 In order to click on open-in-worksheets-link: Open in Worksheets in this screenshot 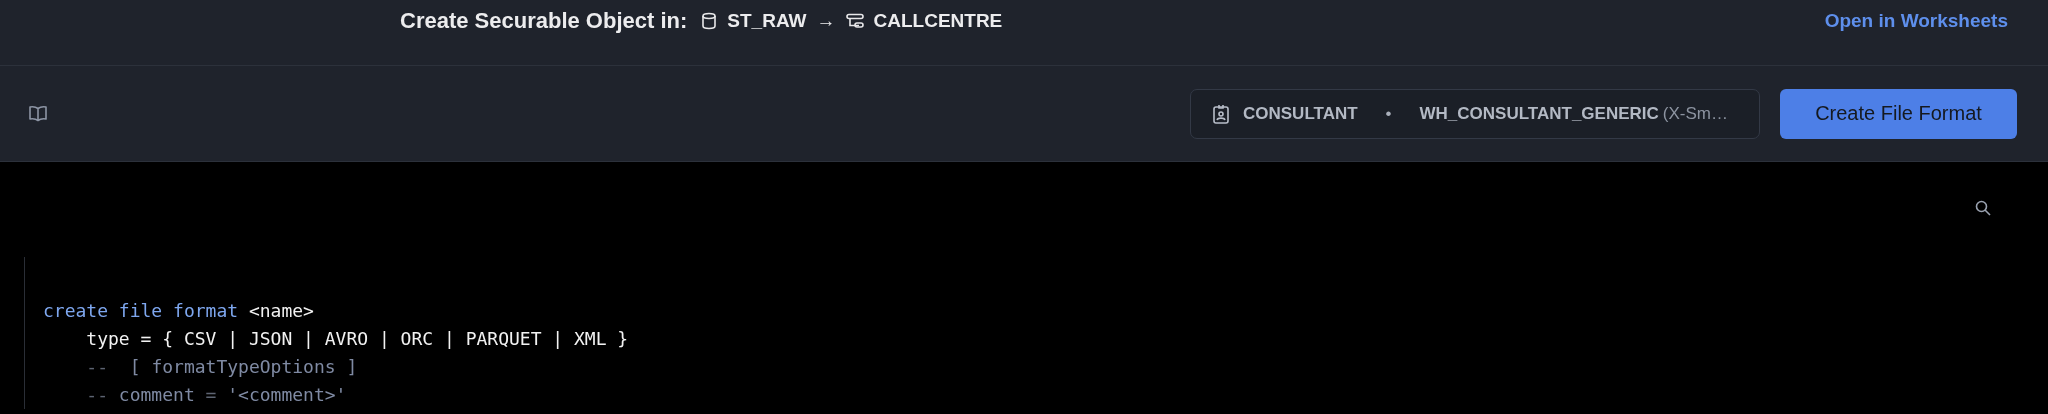, I will do `click(1916, 21)`.